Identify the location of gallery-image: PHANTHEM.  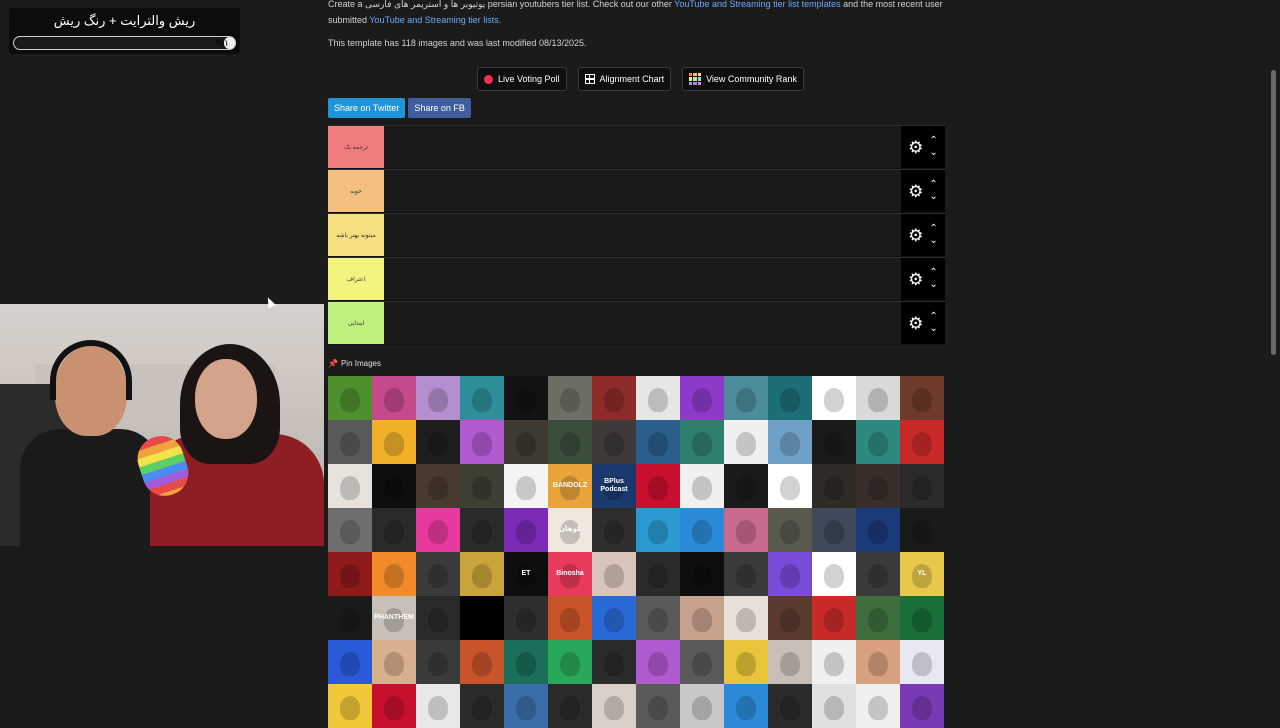
(394, 618).